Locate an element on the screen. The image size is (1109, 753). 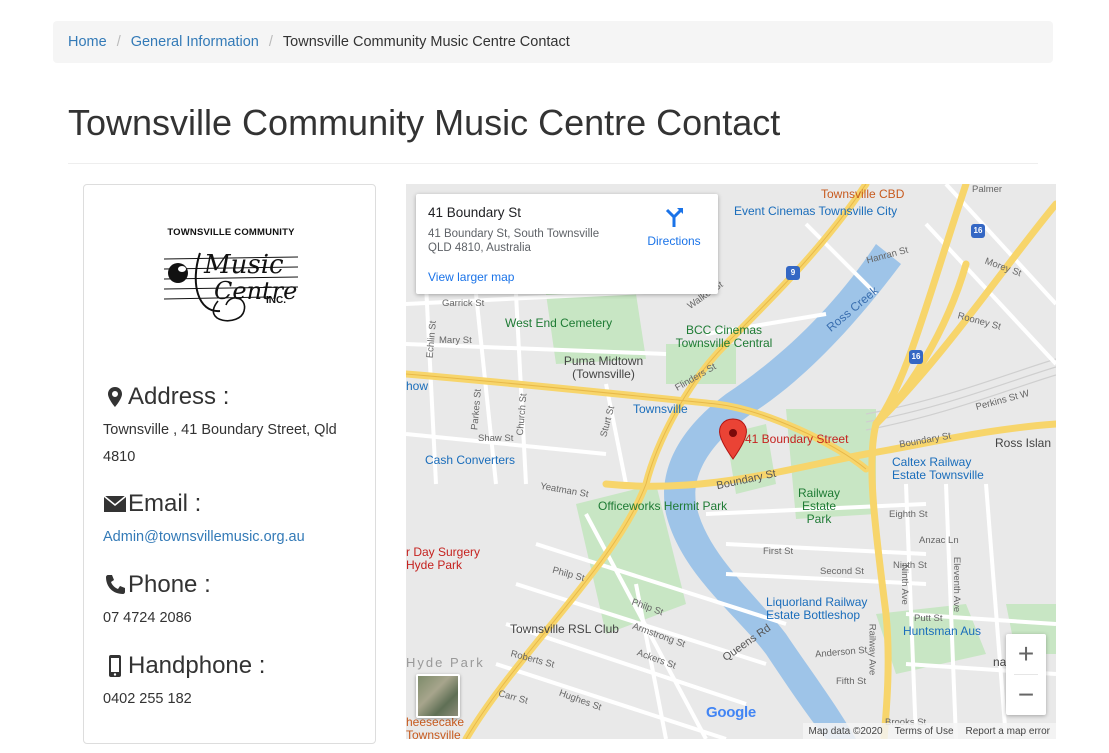
directions-label: Directions is located at coordinates (674, 241).